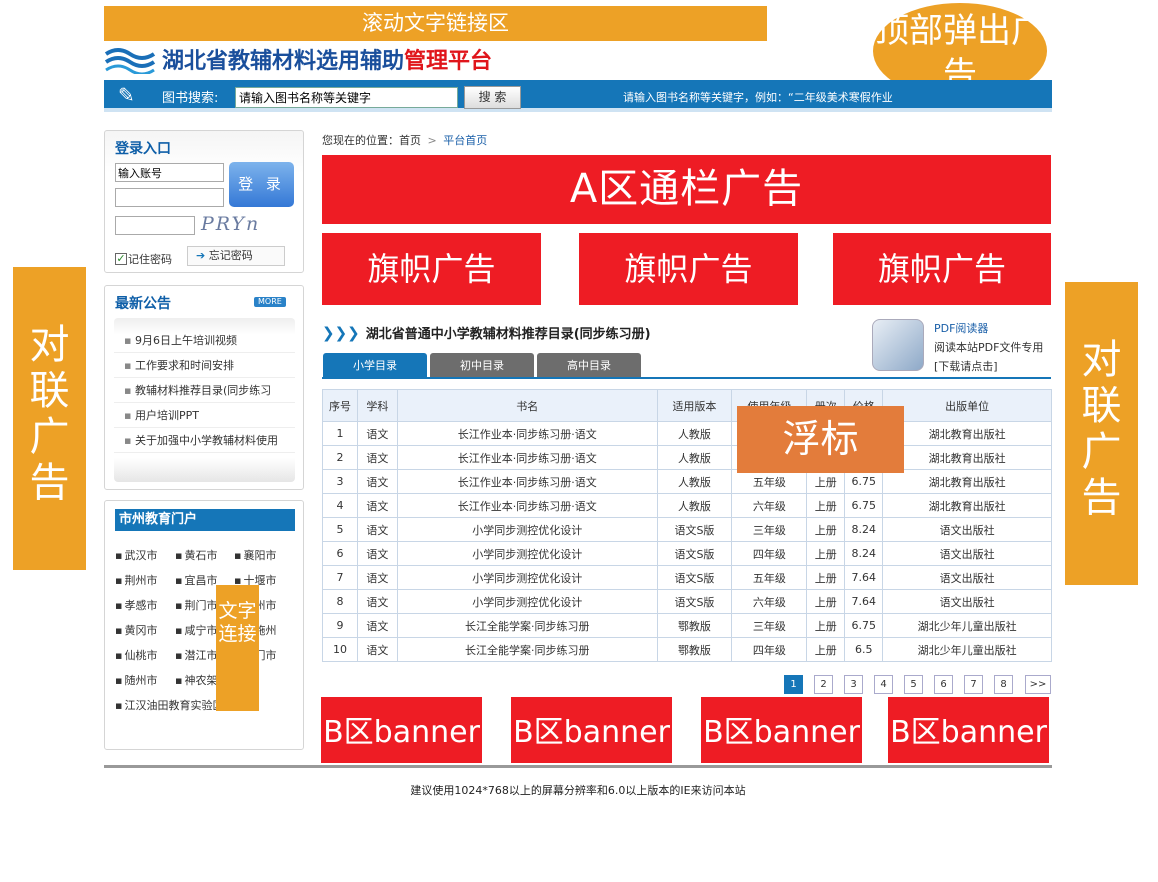 The image size is (1158, 882). What do you see at coordinates (196, 606) in the screenshot?
I see `city-link: 荆门市` at bounding box center [196, 606].